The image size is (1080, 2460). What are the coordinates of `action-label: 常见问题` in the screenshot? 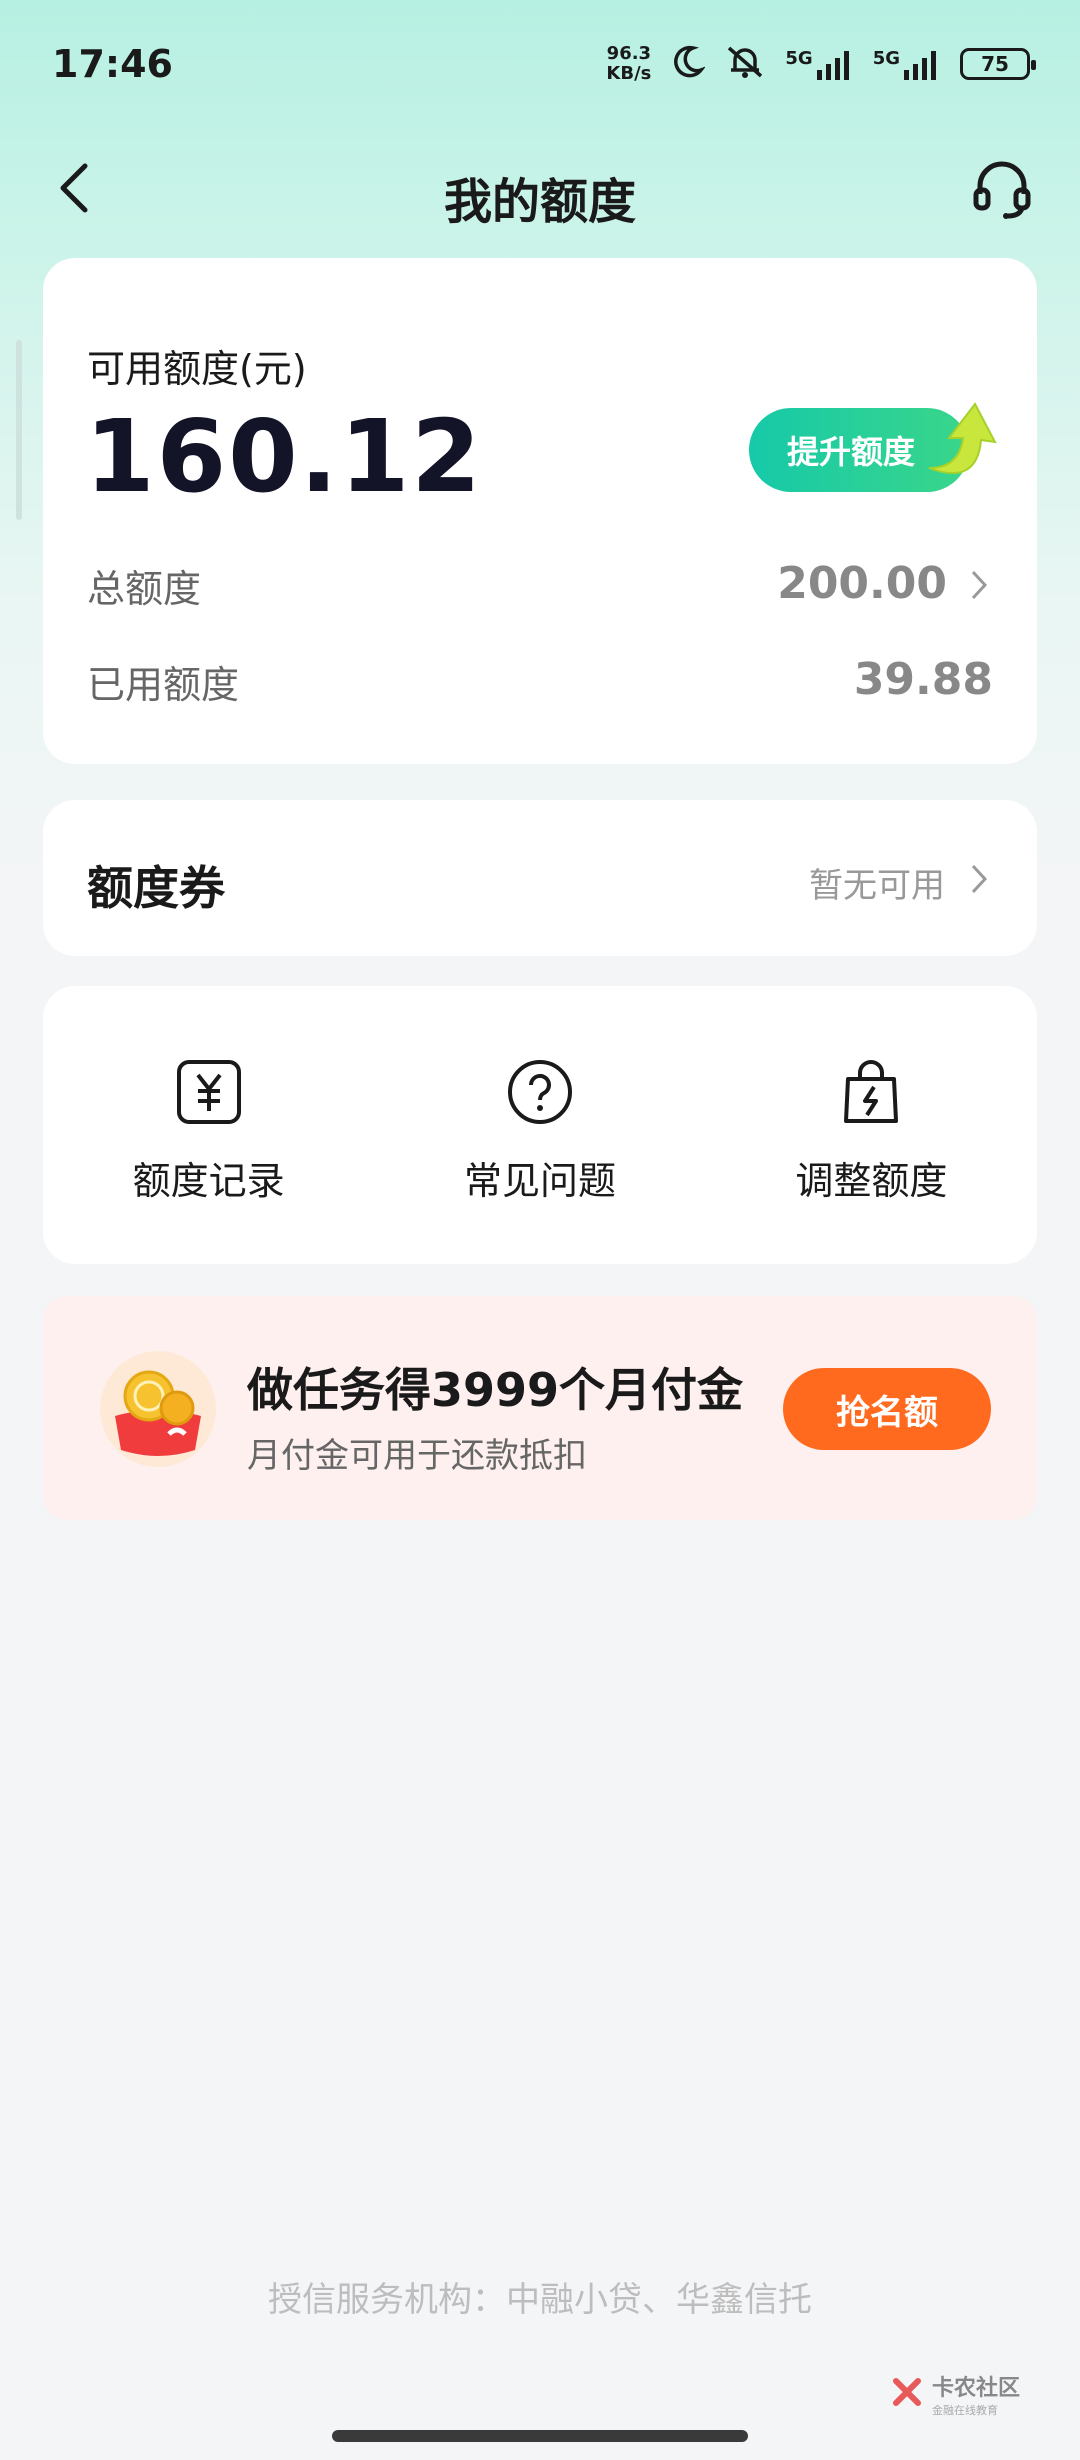 It's located at (539, 1181).